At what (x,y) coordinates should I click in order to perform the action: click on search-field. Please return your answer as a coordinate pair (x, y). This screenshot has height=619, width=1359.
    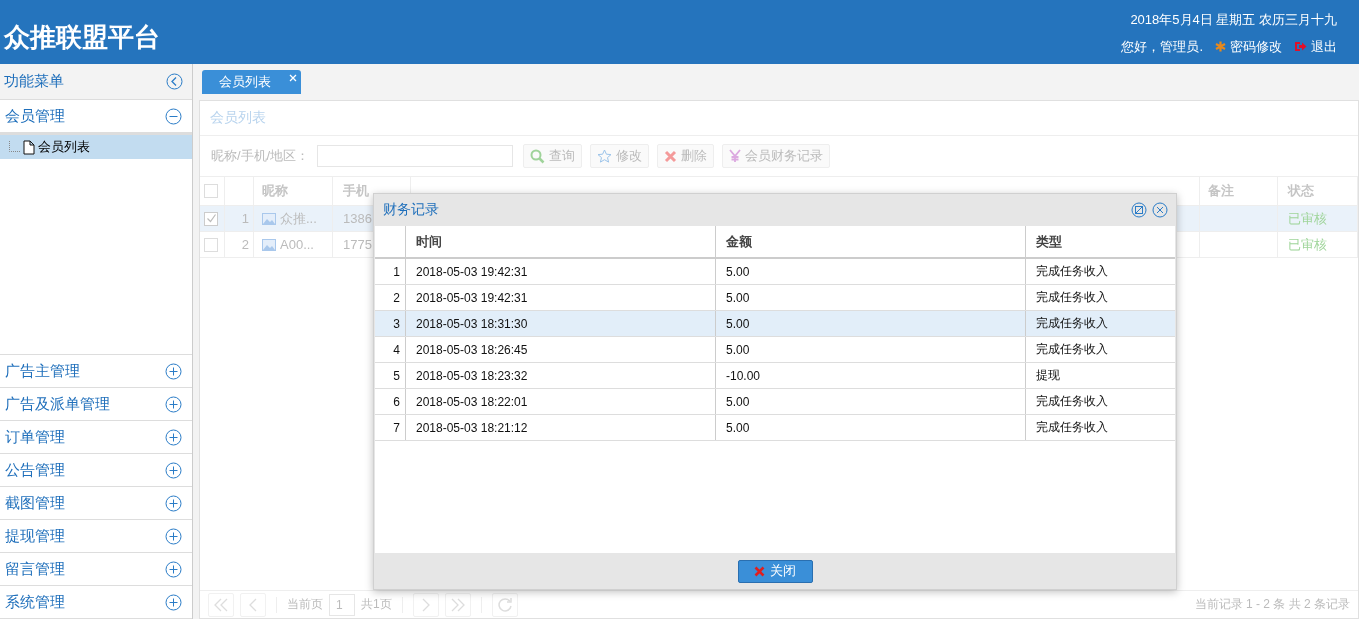
    Looking at the image, I should click on (415, 156).